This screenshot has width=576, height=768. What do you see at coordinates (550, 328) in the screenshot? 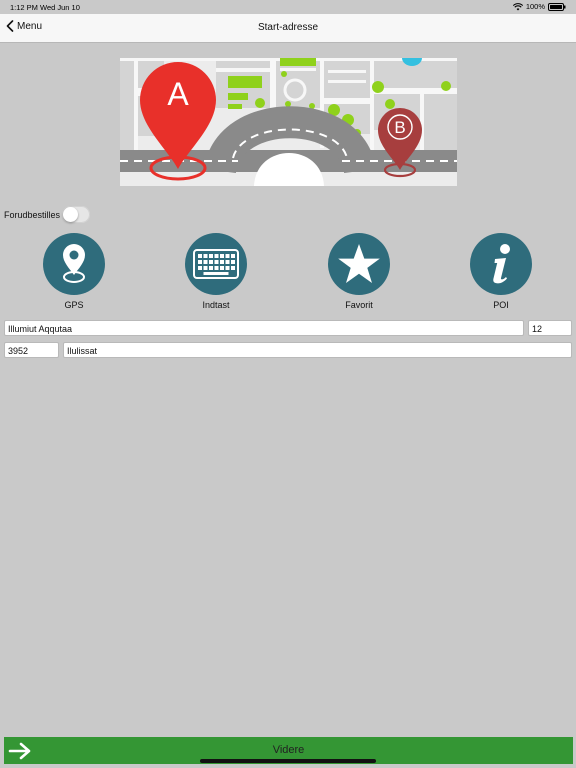
I see `house-number-field: 12` at bounding box center [550, 328].